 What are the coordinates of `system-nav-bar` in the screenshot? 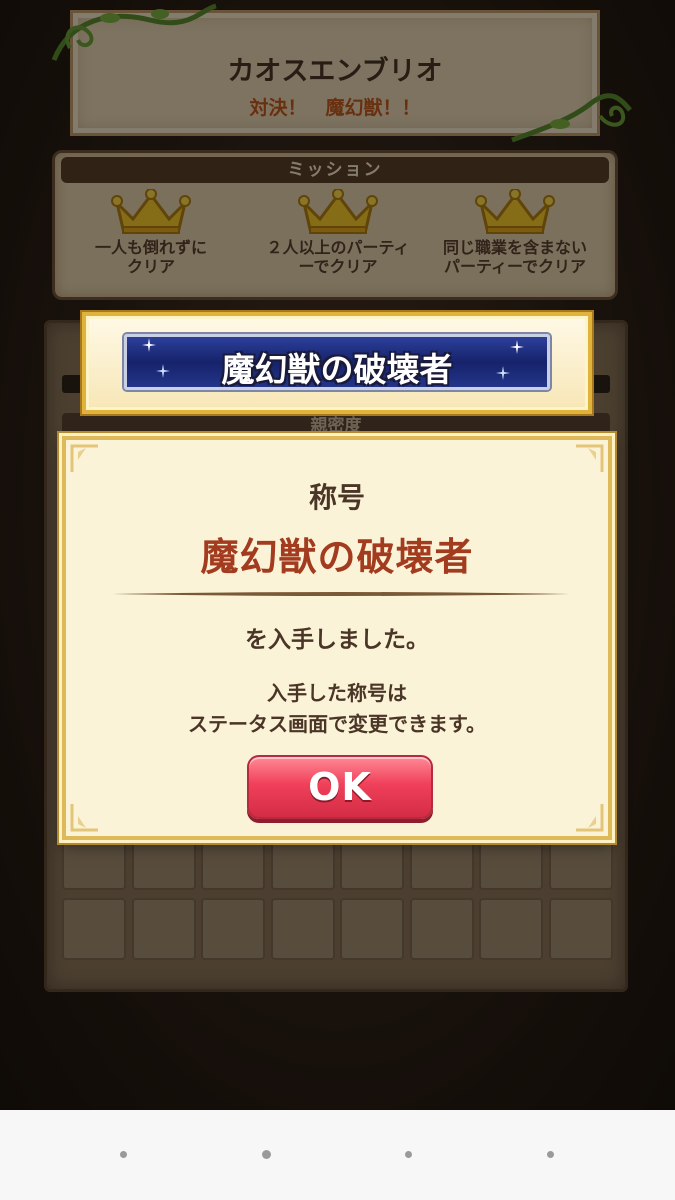 It's located at (337, 1155).